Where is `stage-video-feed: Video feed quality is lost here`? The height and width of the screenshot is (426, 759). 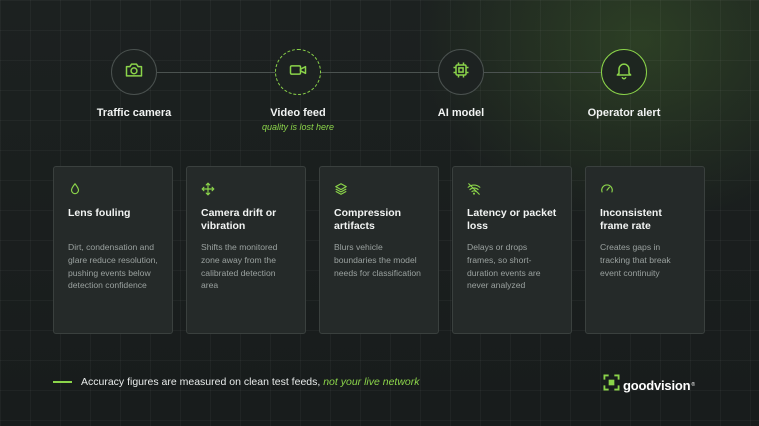 stage-video-feed: Video feed quality is lost here is located at coordinates (298, 90).